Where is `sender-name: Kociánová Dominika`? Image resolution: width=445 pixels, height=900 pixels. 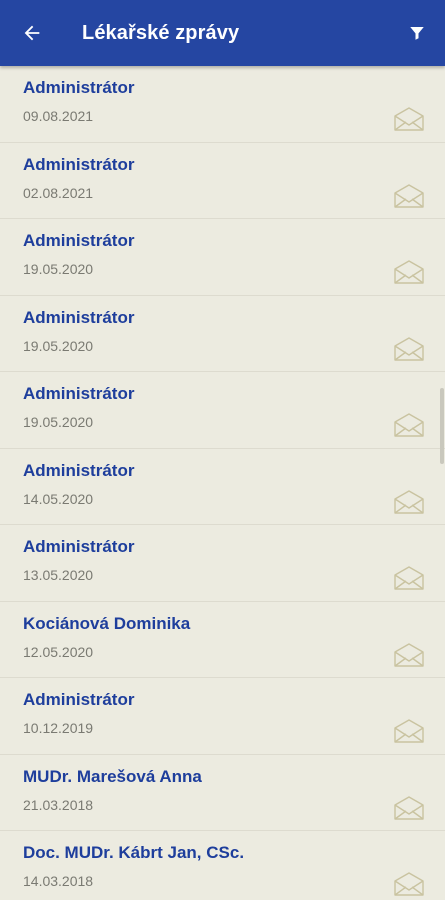 sender-name: Kociánová Dominika is located at coordinates (107, 623).